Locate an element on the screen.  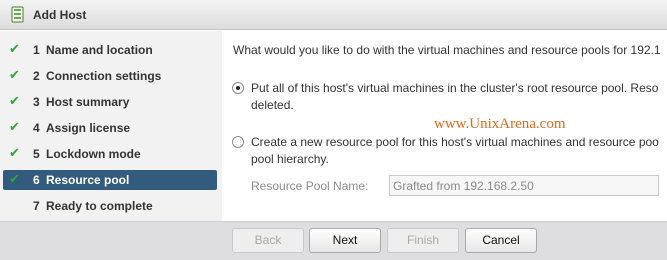
watermark-text: www.UnixArena.com is located at coordinates (500, 124).